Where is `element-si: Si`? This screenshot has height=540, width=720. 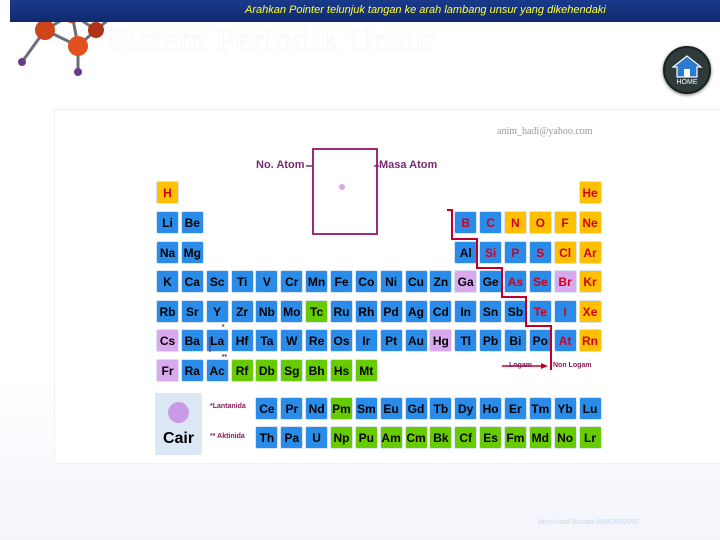 element-si: Si is located at coordinates (491, 252).